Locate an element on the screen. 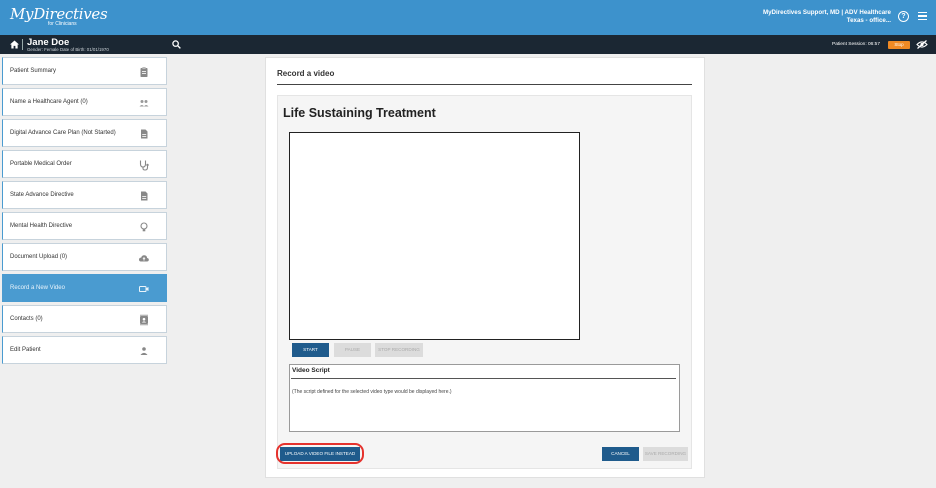  top-bar is located at coordinates (468, 17).